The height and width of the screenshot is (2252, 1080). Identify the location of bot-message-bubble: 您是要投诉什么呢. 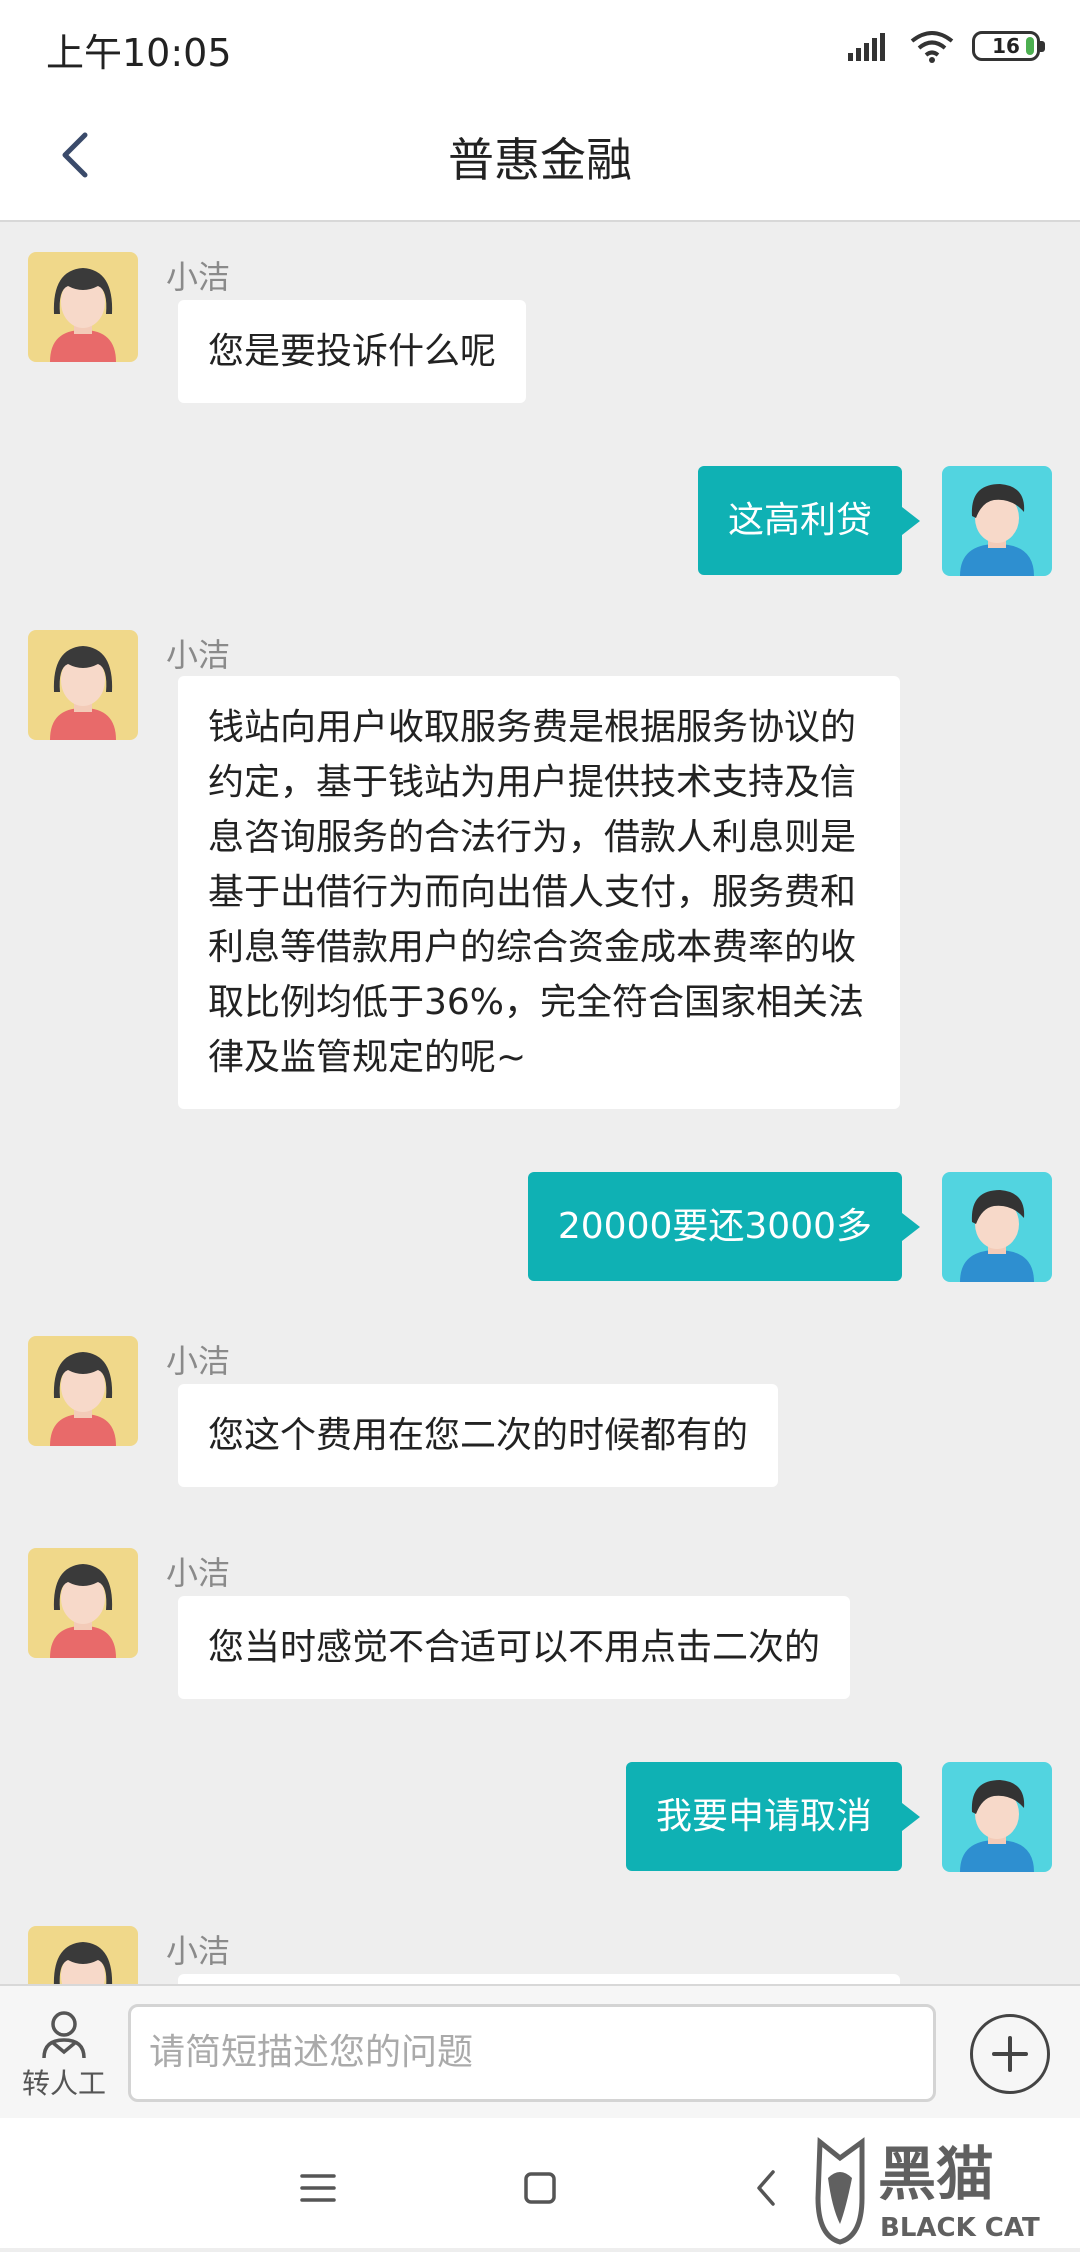
(352, 351).